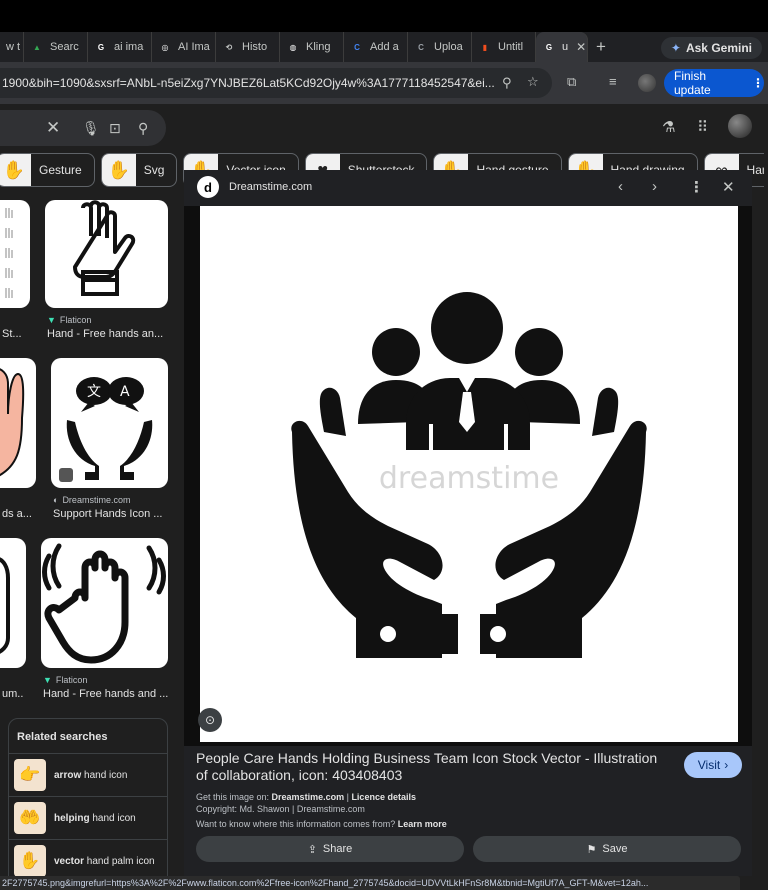  Describe the element at coordinates (613, 81) in the screenshot. I see `media-controls-icon: ≡` at that location.